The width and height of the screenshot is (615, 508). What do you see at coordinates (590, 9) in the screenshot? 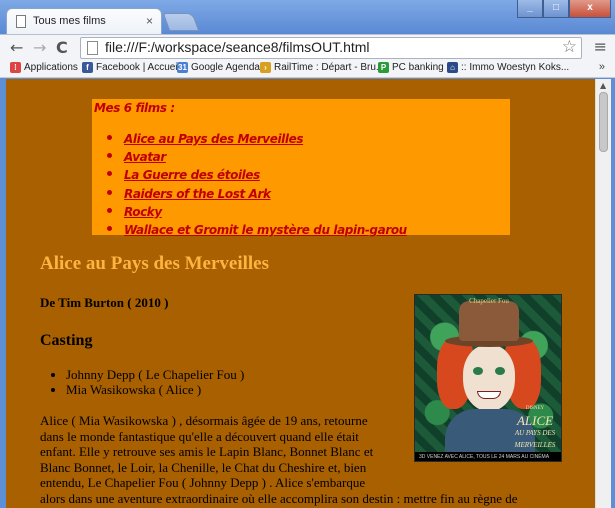
I see `close-window-button: x` at bounding box center [590, 9].